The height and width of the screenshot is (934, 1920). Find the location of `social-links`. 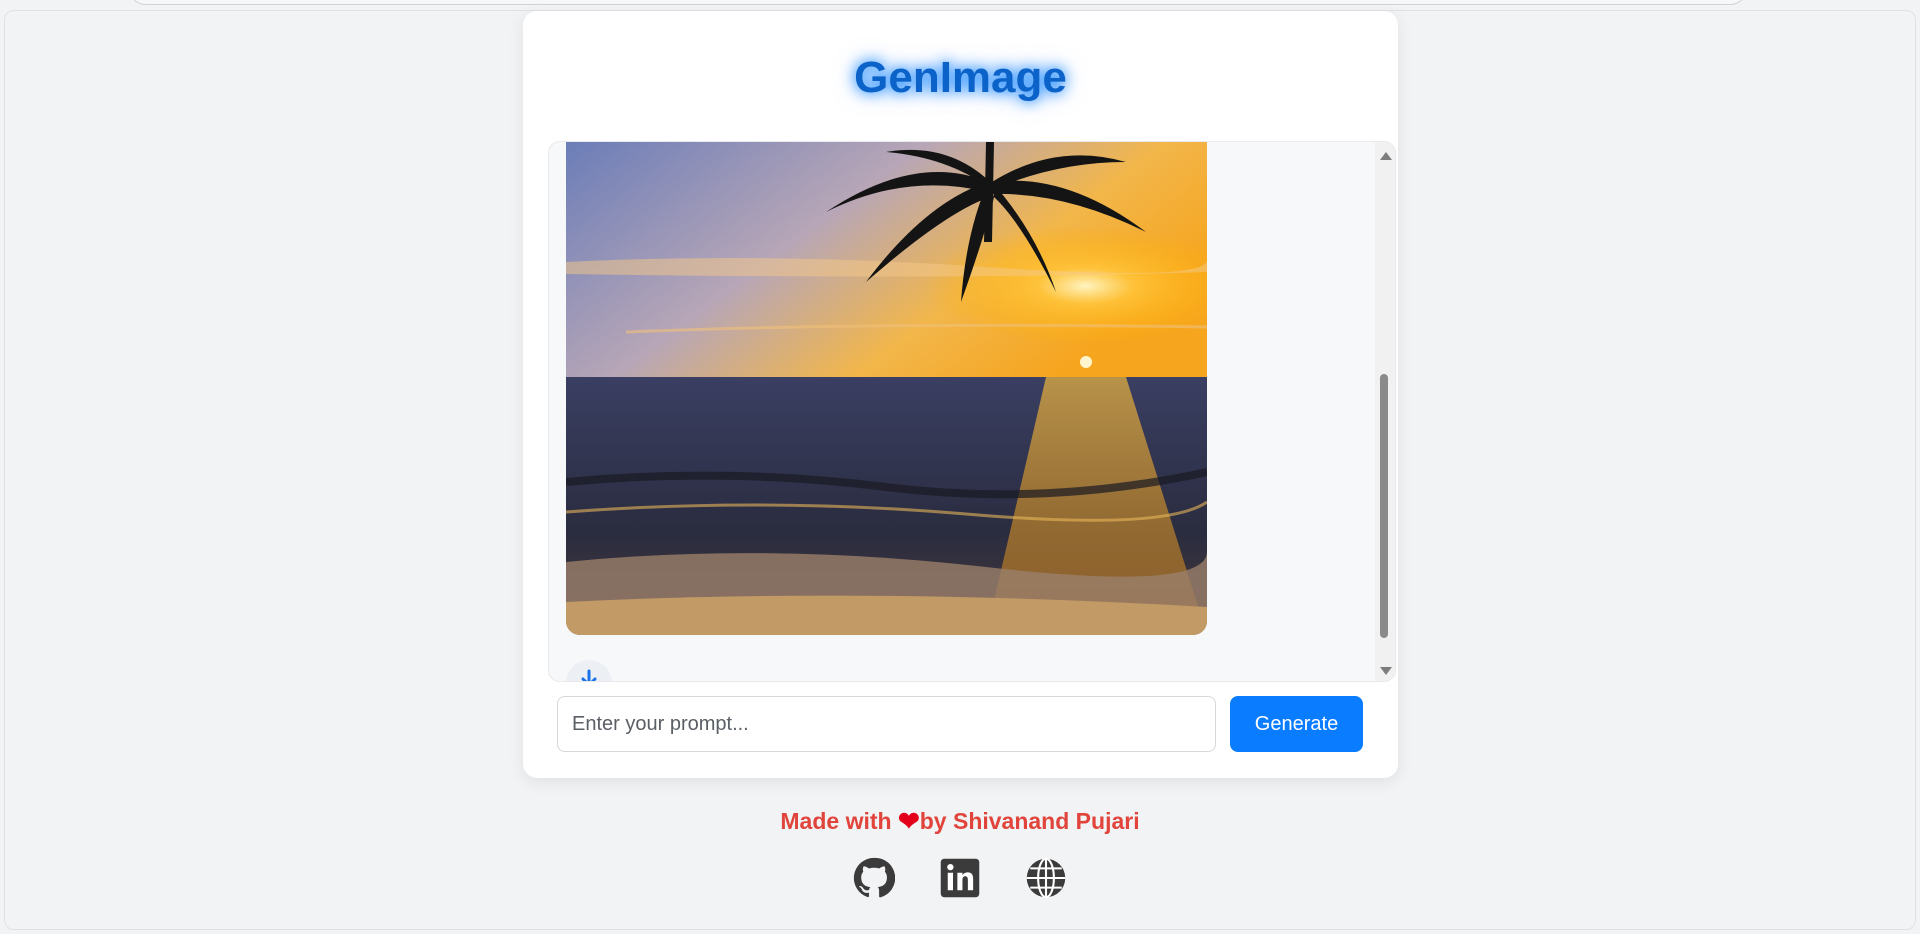

social-links is located at coordinates (960, 878).